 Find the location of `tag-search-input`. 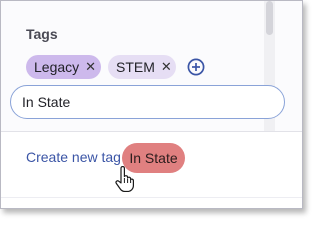

tag-search-input is located at coordinates (147, 102).